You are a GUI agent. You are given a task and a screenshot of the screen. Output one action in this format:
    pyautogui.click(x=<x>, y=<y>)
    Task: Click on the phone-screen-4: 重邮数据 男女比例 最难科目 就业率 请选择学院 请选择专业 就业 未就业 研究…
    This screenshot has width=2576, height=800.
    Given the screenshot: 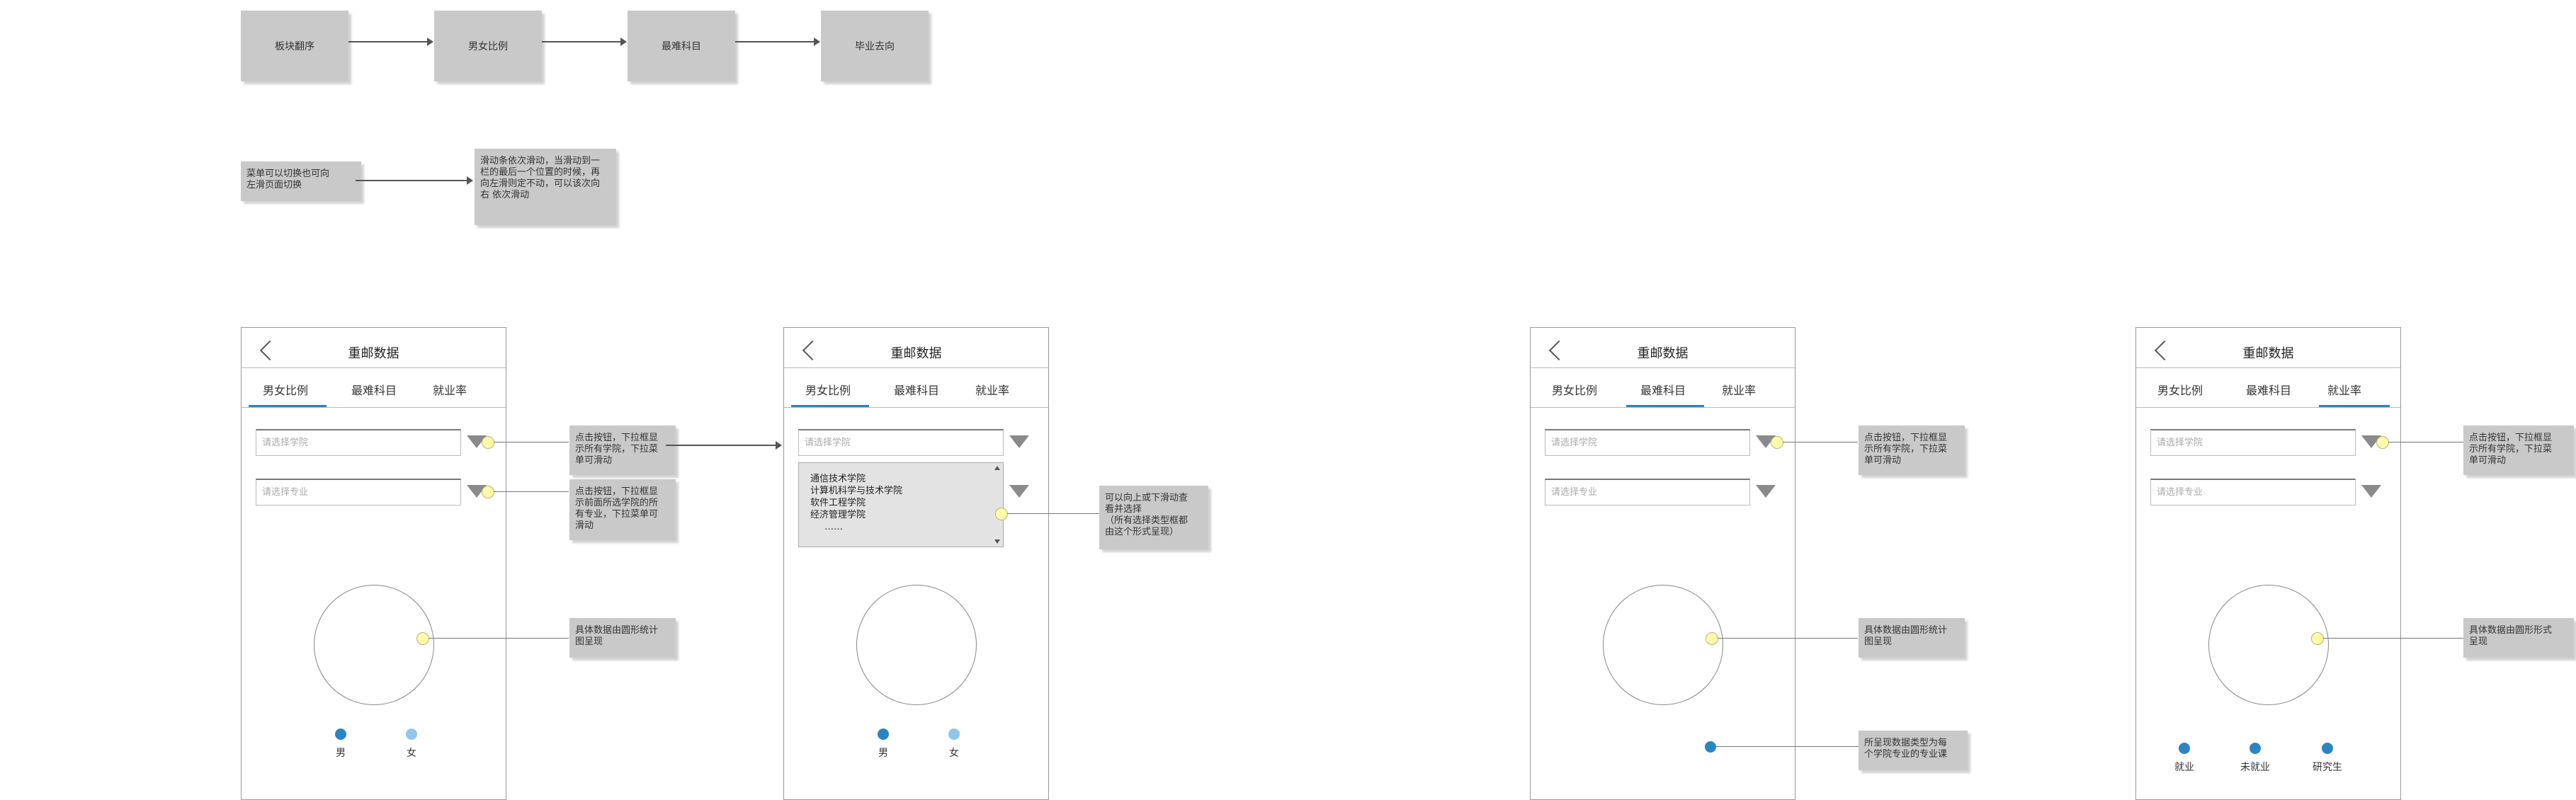 What is the action you would take?
    pyautogui.click(x=2268, y=563)
    